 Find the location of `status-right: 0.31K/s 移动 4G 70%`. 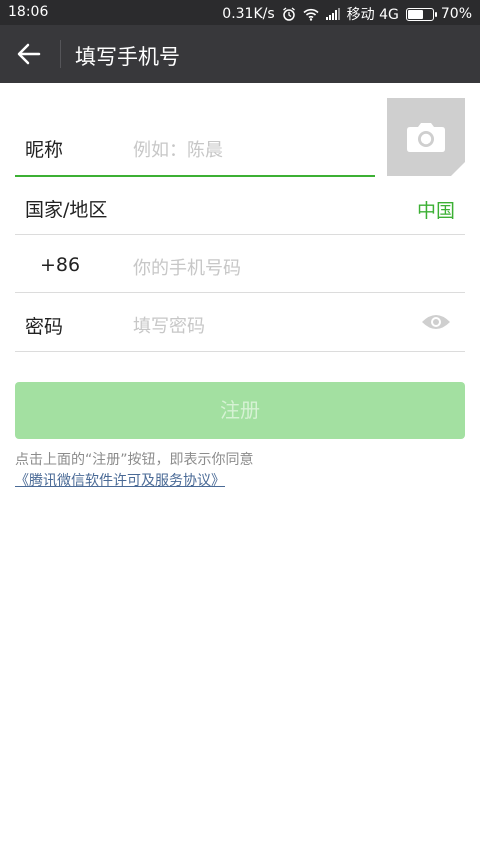

status-right: 0.31K/s 移动 4G 70% is located at coordinates (347, 14).